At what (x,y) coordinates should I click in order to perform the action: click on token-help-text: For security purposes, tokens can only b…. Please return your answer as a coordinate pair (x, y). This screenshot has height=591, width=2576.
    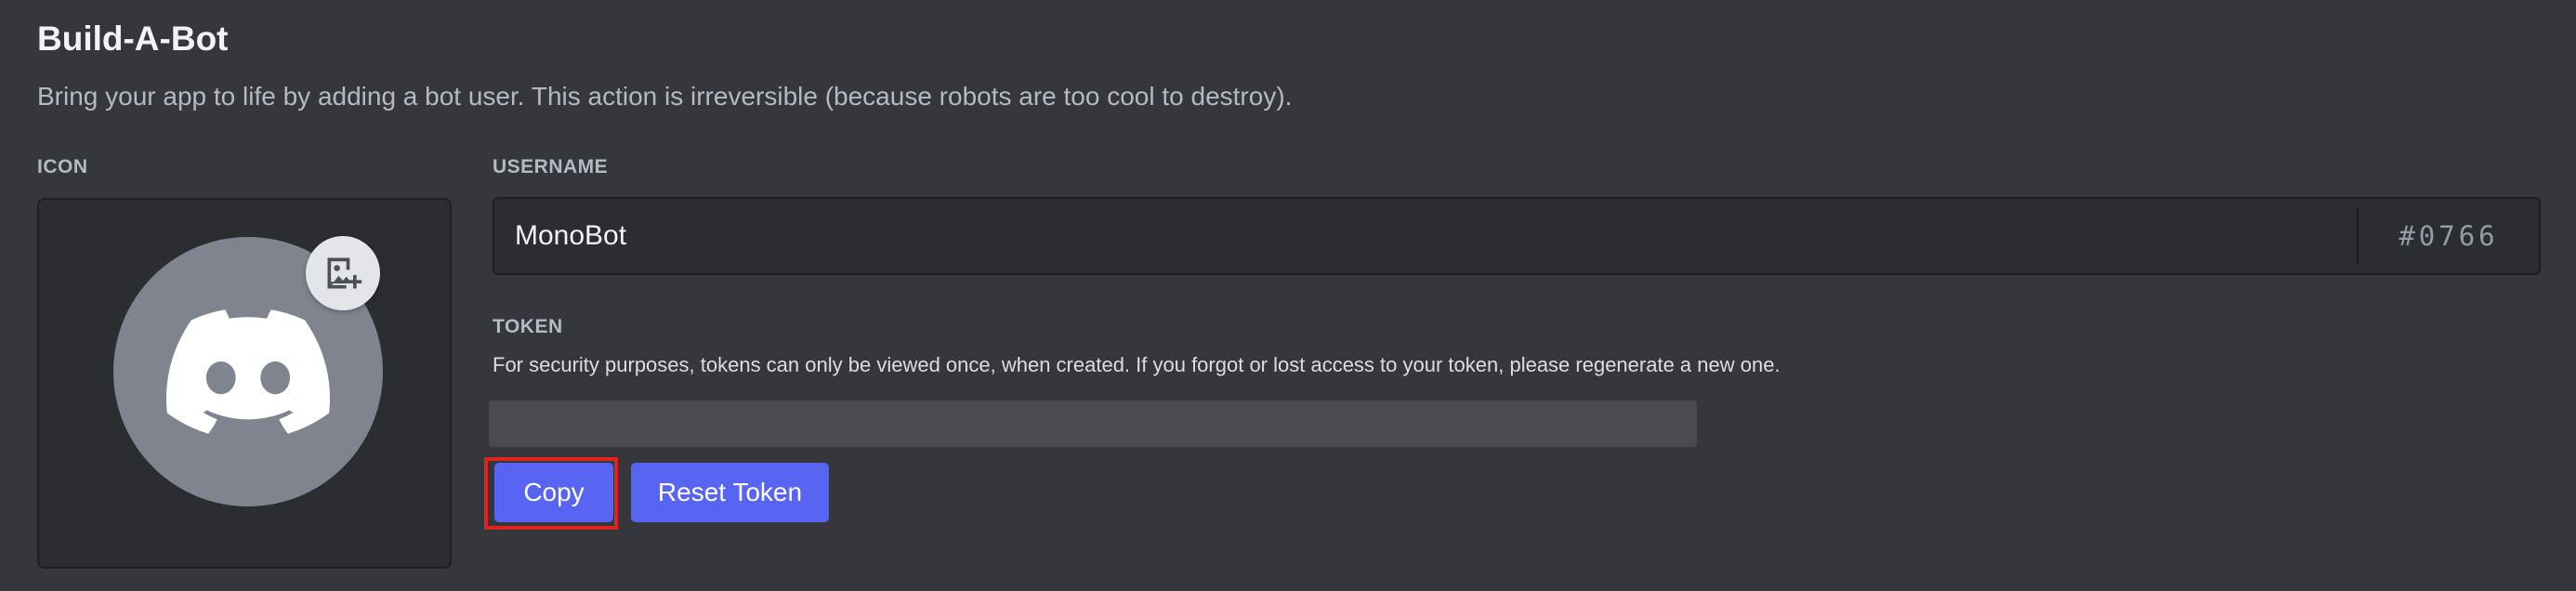
    Looking at the image, I should click on (1137, 364).